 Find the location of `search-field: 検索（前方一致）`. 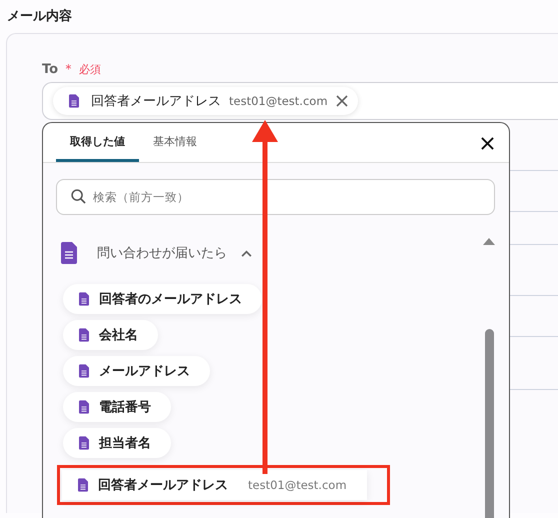

search-field: 検索（前方一致） is located at coordinates (275, 197).